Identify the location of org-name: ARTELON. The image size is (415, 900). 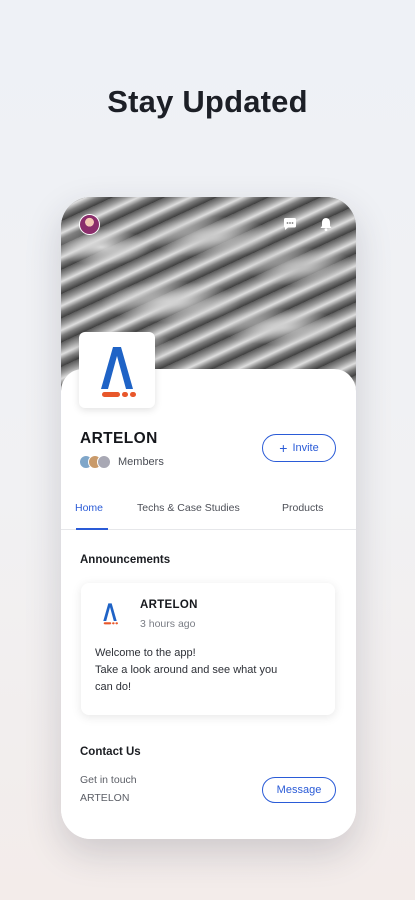
(119, 438).